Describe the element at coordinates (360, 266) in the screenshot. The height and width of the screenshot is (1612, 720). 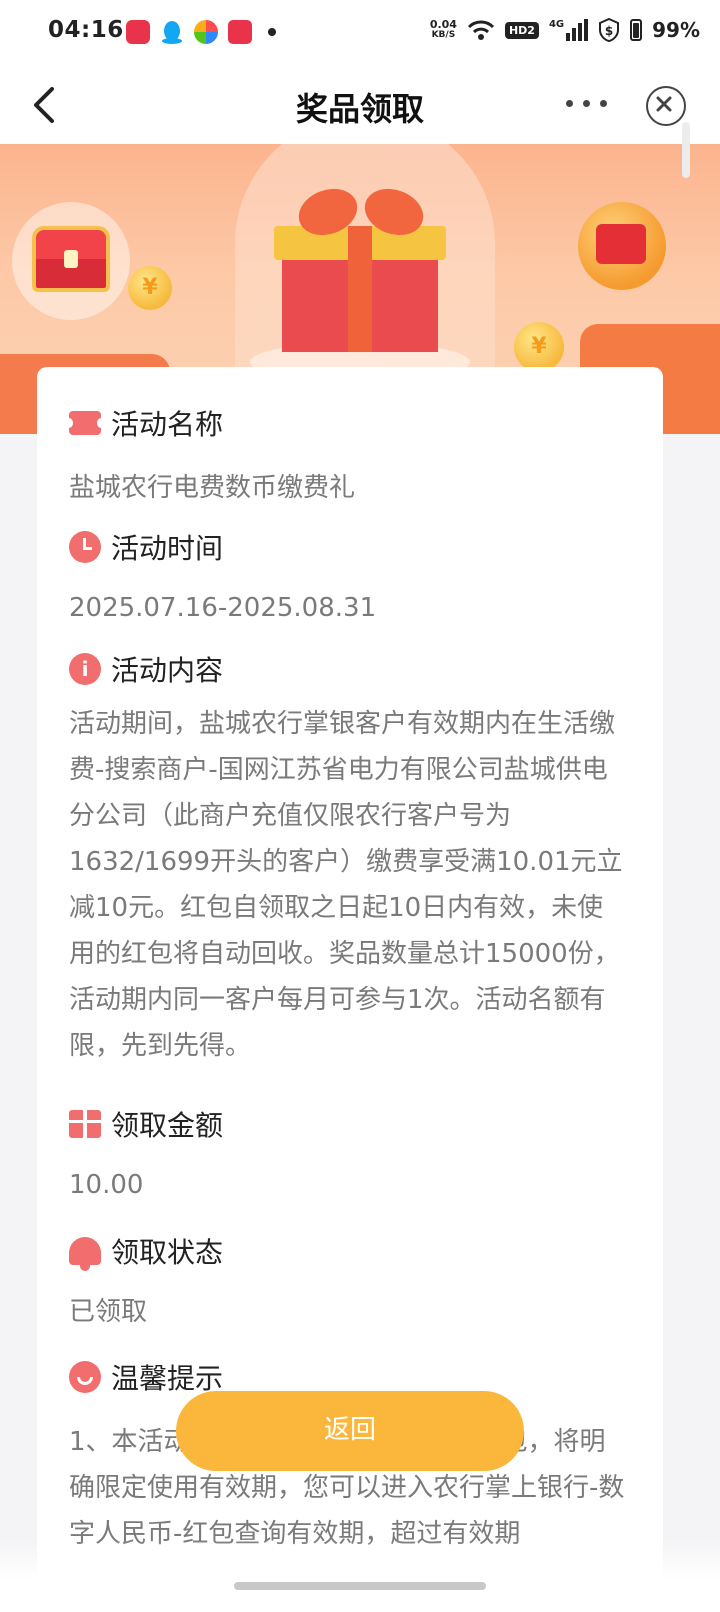
I see `gift-box-icon` at that location.